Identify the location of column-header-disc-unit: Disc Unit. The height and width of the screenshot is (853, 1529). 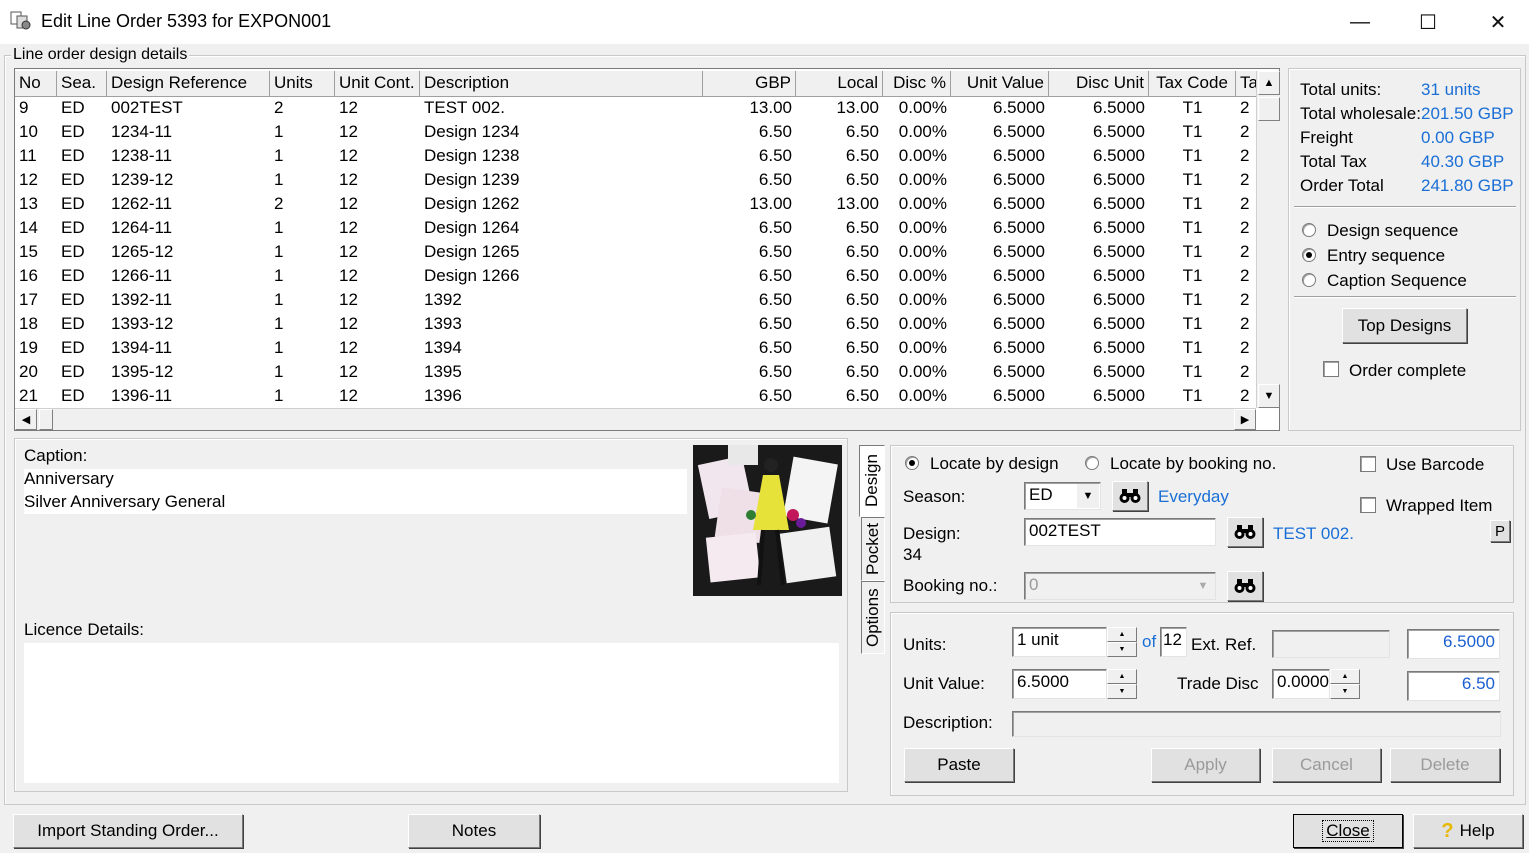
(1099, 84).